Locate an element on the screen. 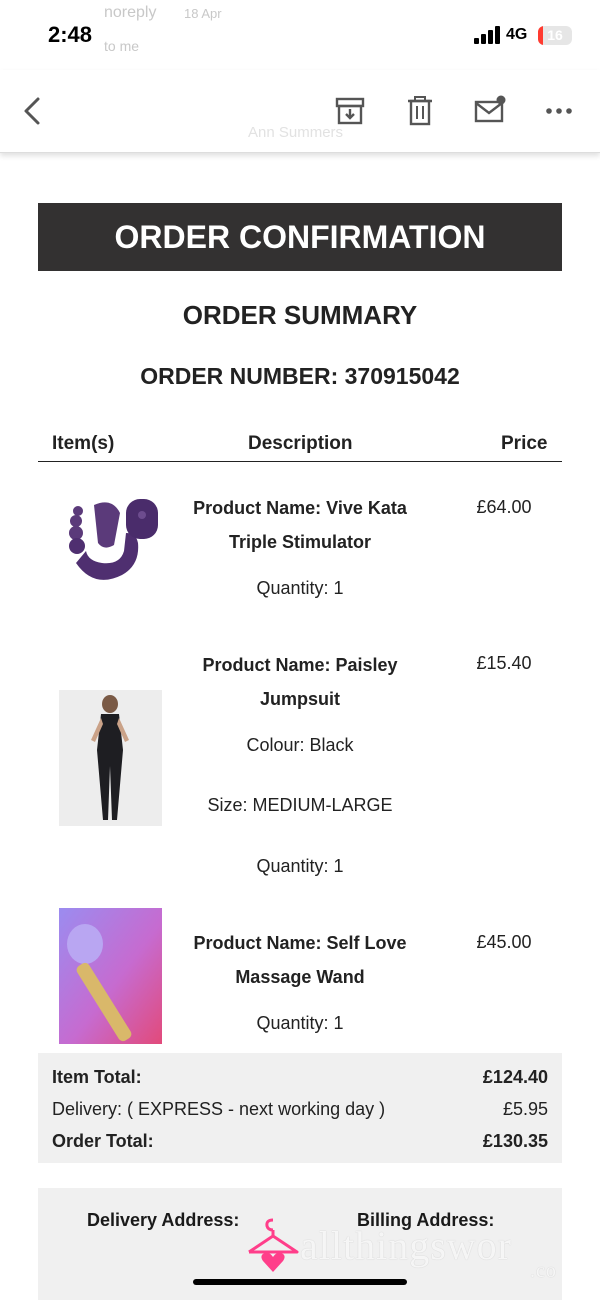  email-toolbar: Ann Summers is located at coordinates (300, 111).